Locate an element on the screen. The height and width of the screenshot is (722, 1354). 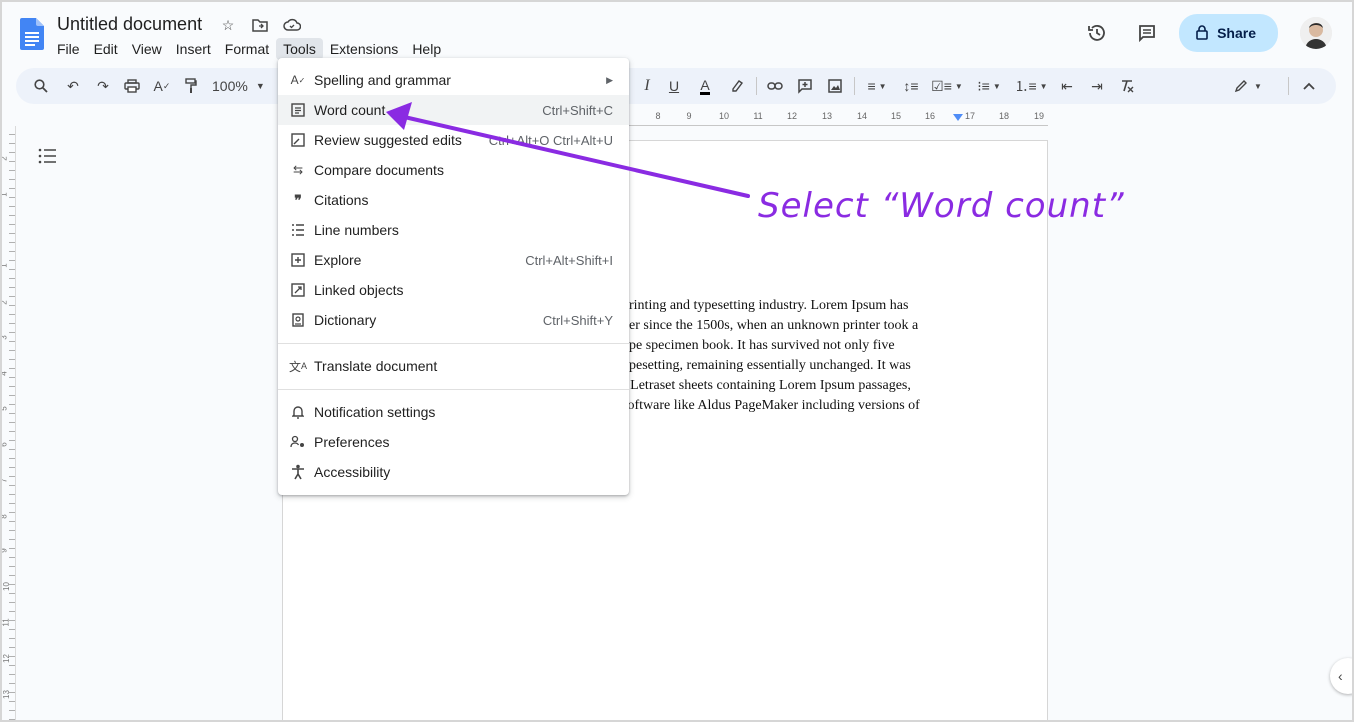
search-menus-icon is located at coordinates (41, 86).